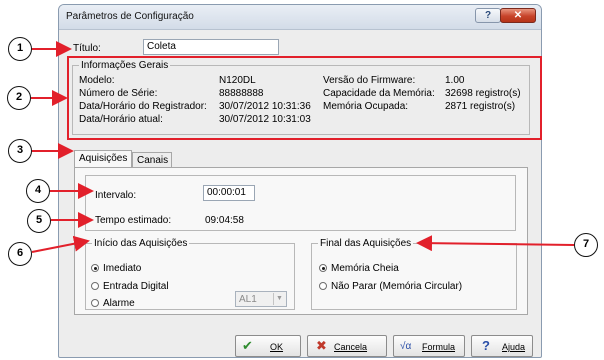  Describe the element at coordinates (19, 98) in the screenshot. I see `annotation-bubble-2: 2` at that location.